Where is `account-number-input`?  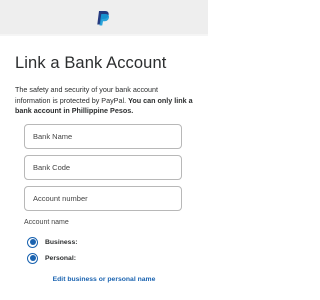 account-number-input is located at coordinates (103, 198).